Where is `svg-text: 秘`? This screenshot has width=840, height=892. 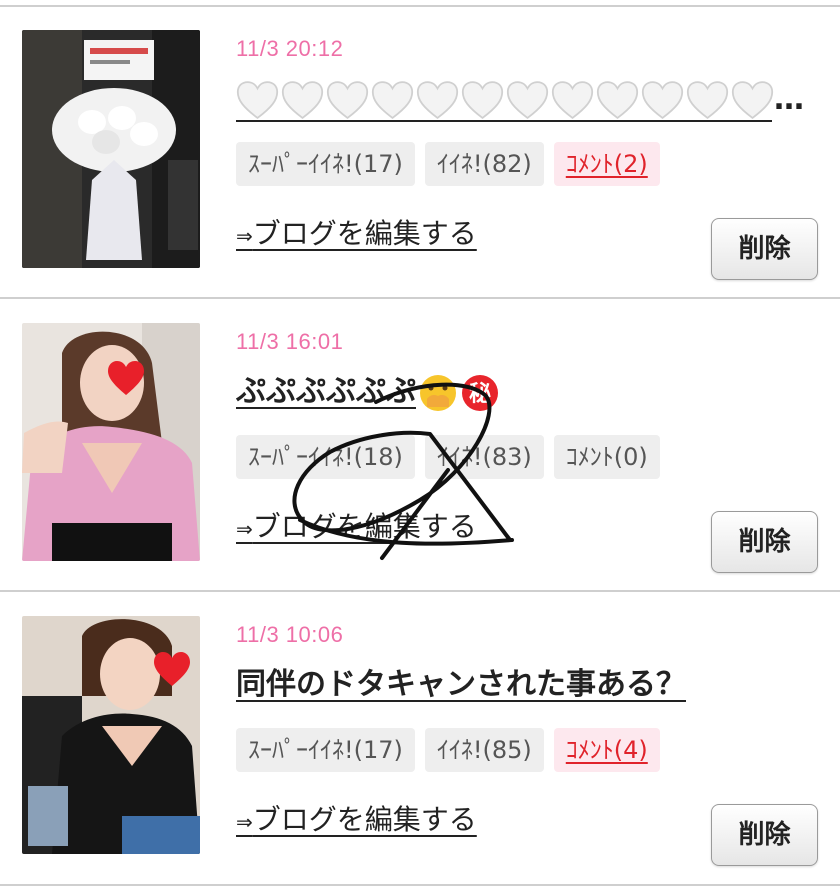 svg-text: 秘 is located at coordinates (480, 394).